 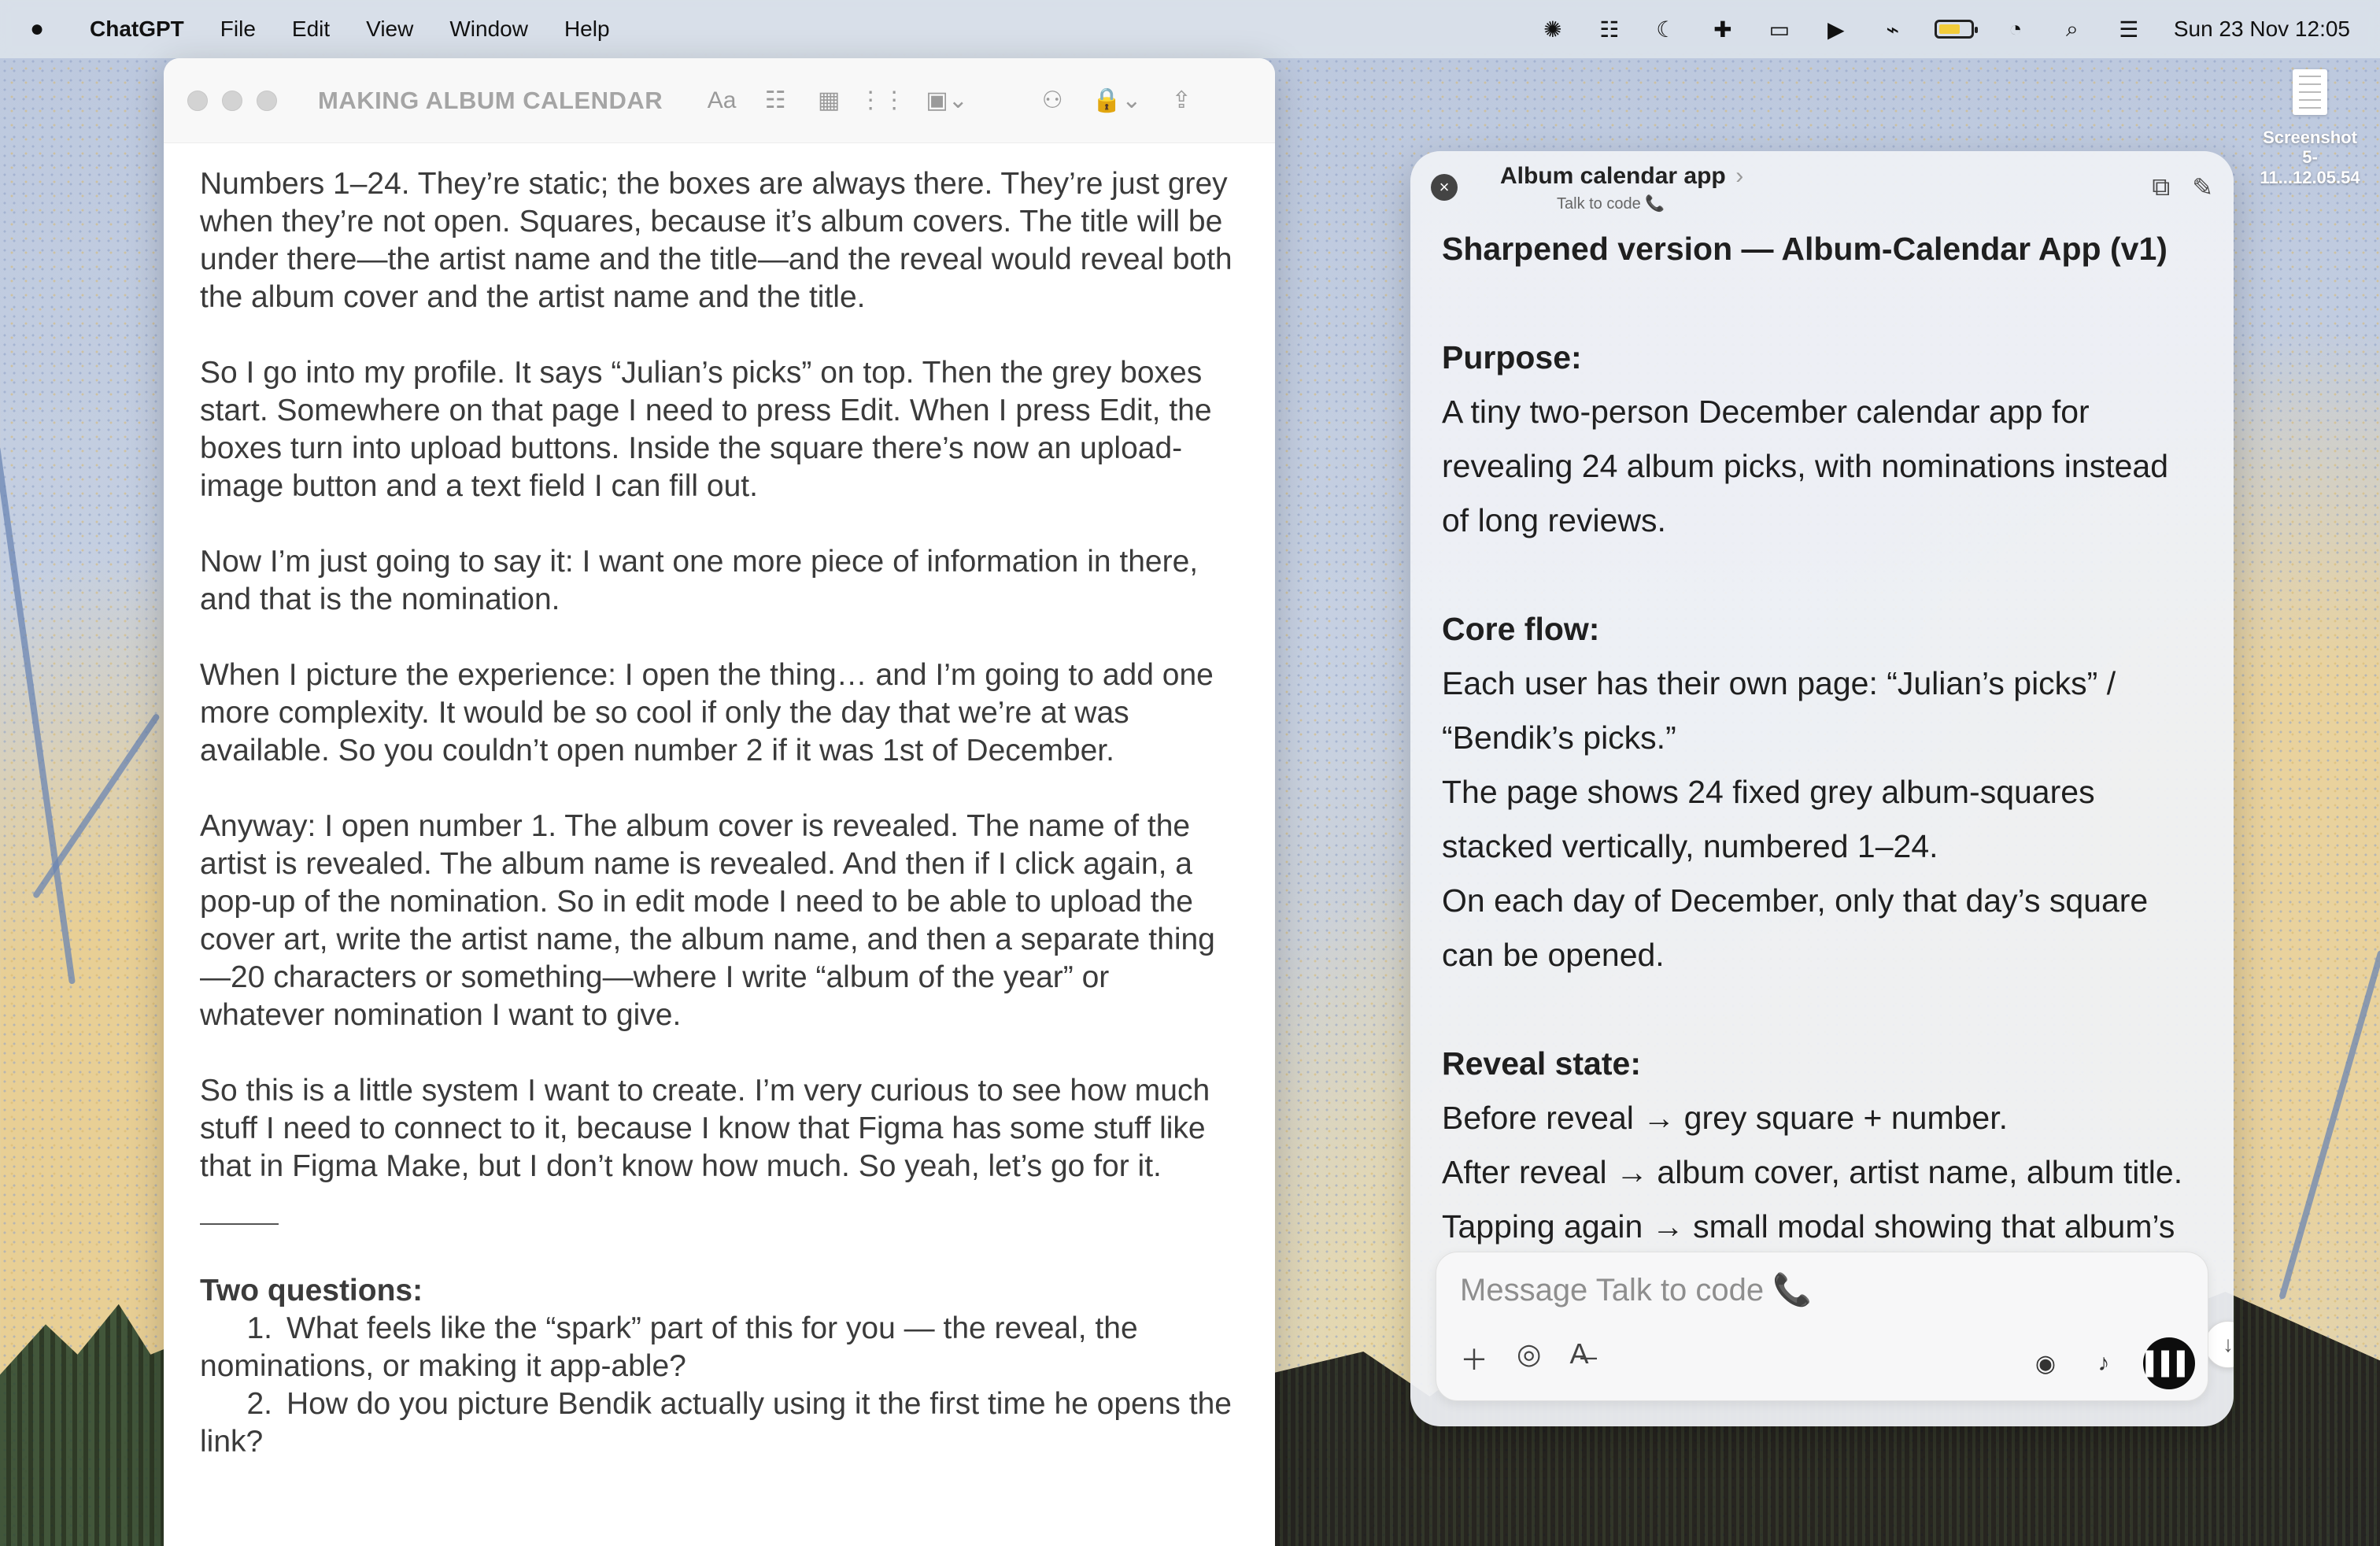 I want to click on app-menu-chatgpt: ChatGPT, so click(x=137, y=29).